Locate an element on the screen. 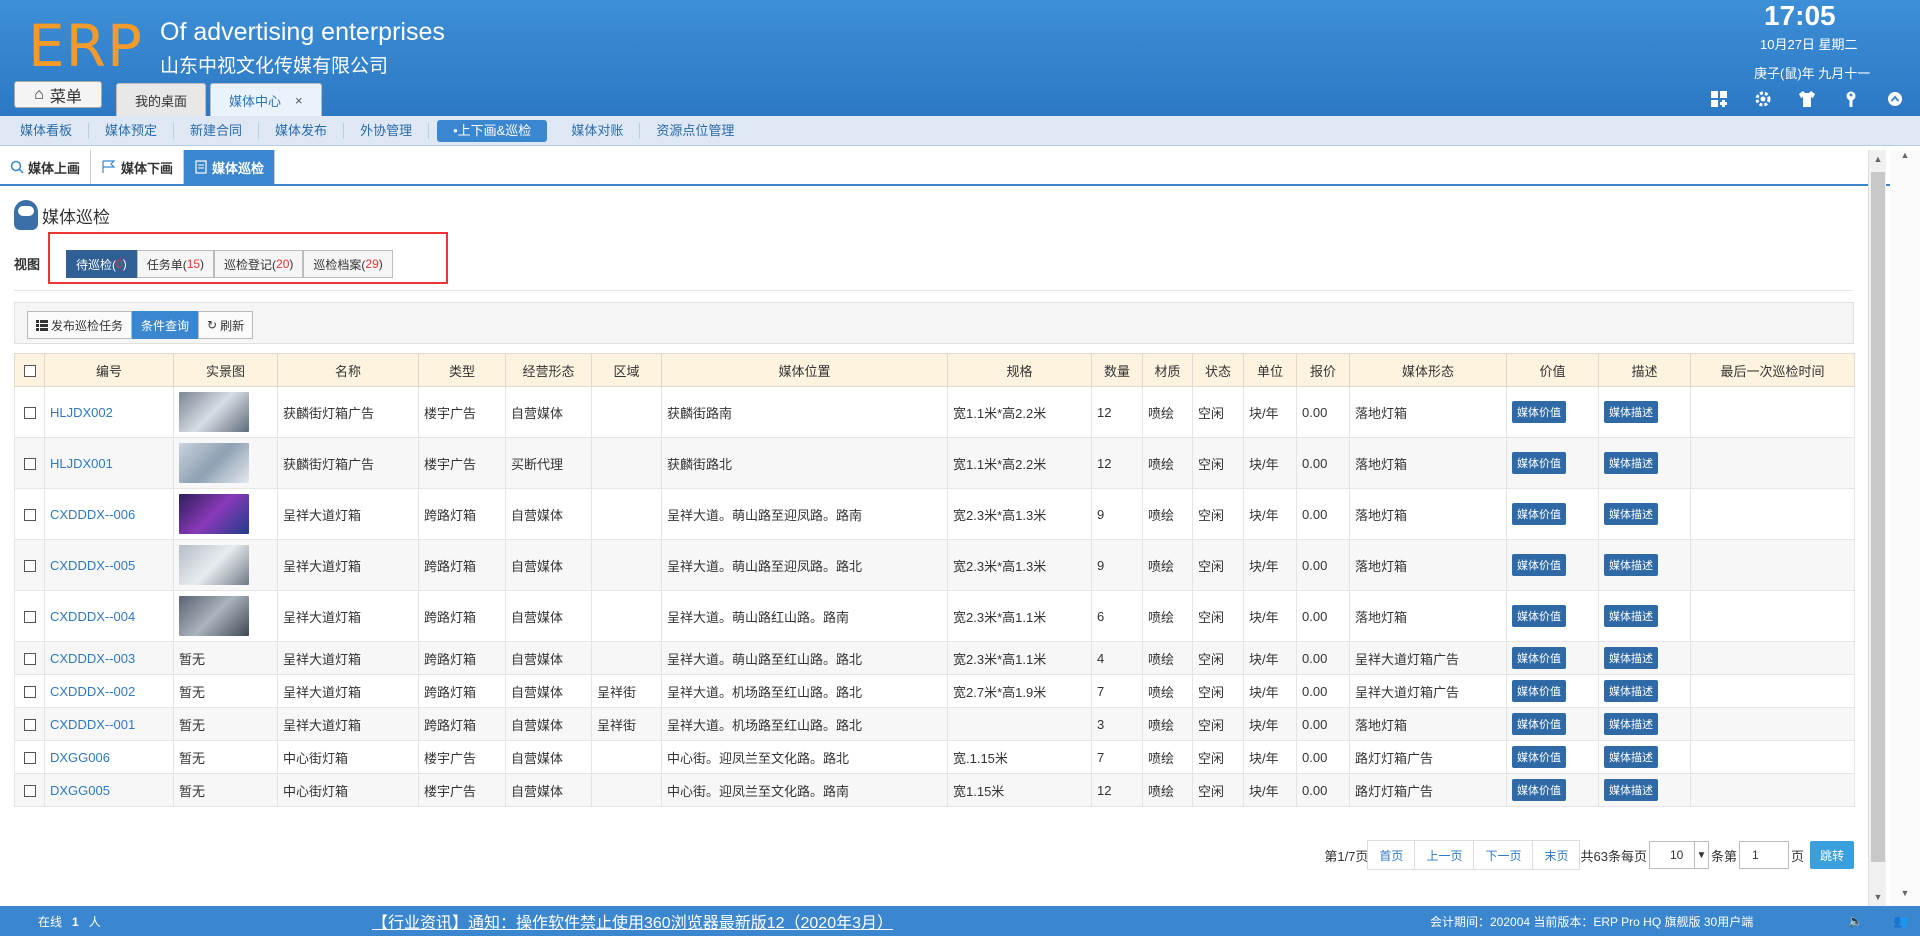  tab-media-inspect: 媒体巡检 is located at coordinates (230, 167).